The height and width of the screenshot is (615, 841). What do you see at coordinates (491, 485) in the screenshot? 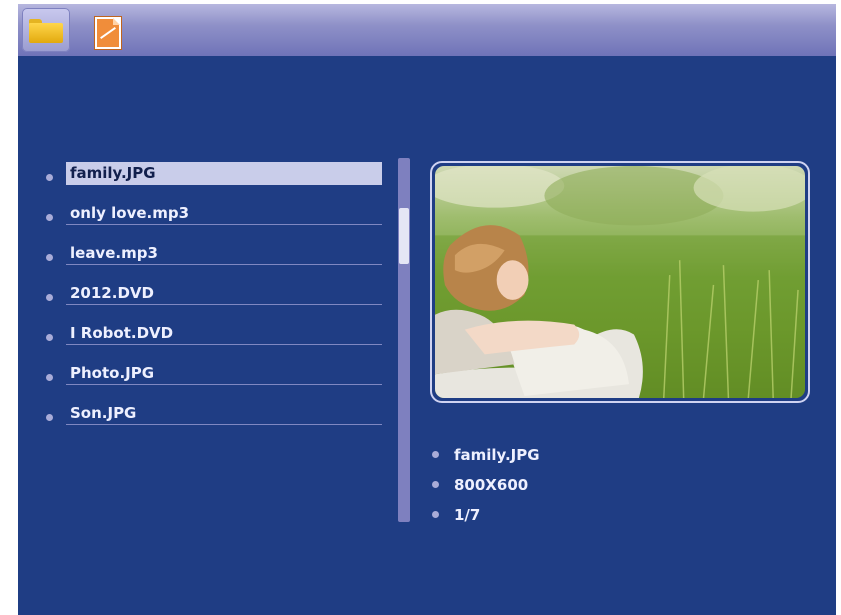
I see `info-resolution-text: 800X600` at bounding box center [491, 485].